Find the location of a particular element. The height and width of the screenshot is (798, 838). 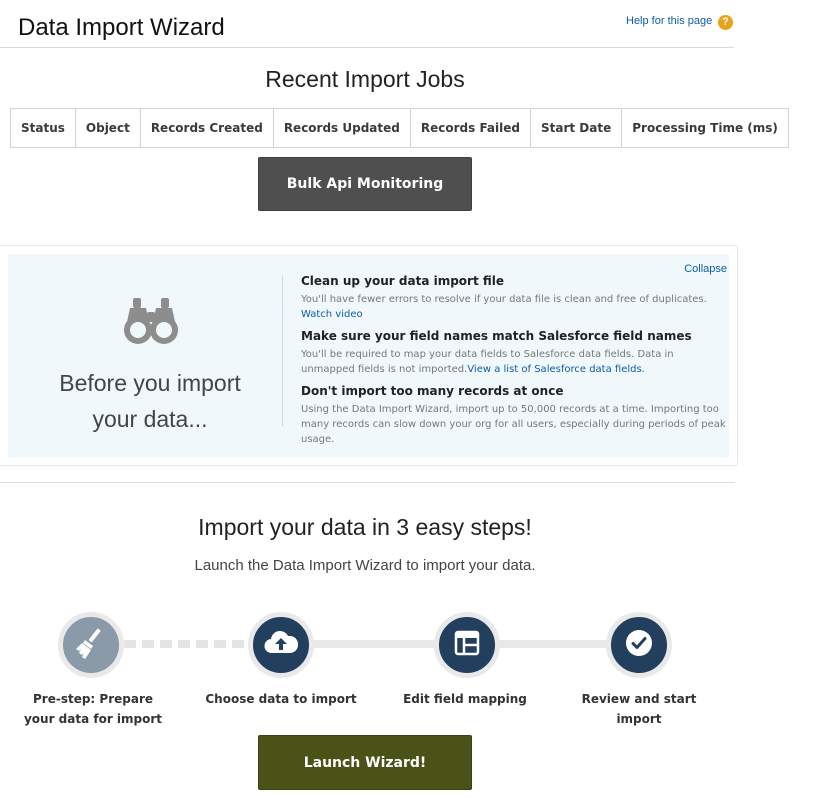

salesforce-fields-link: View a list of Salesforce data fields. is located at coordinates (556, 369).